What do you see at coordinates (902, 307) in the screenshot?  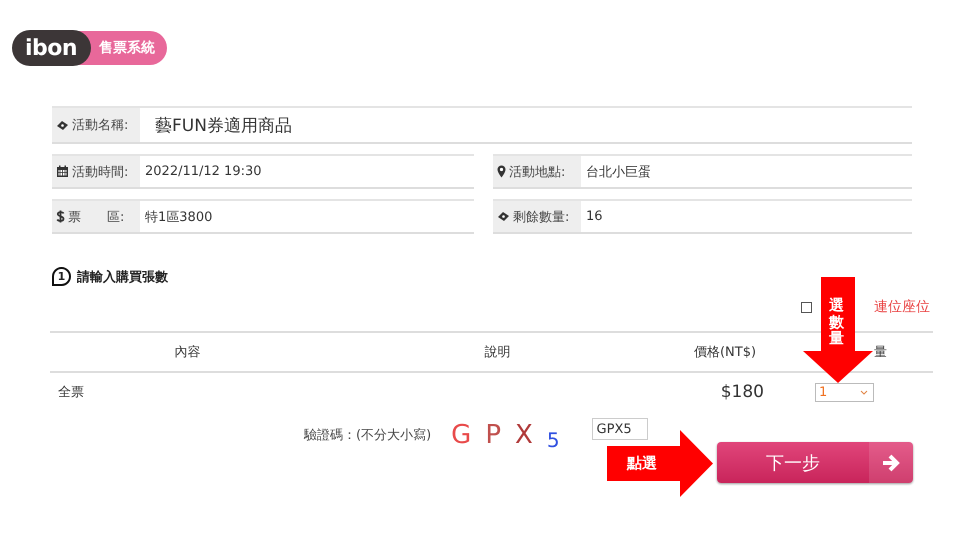 I see `checkbox-label: 連位座位` at bounding box center [902, 307].